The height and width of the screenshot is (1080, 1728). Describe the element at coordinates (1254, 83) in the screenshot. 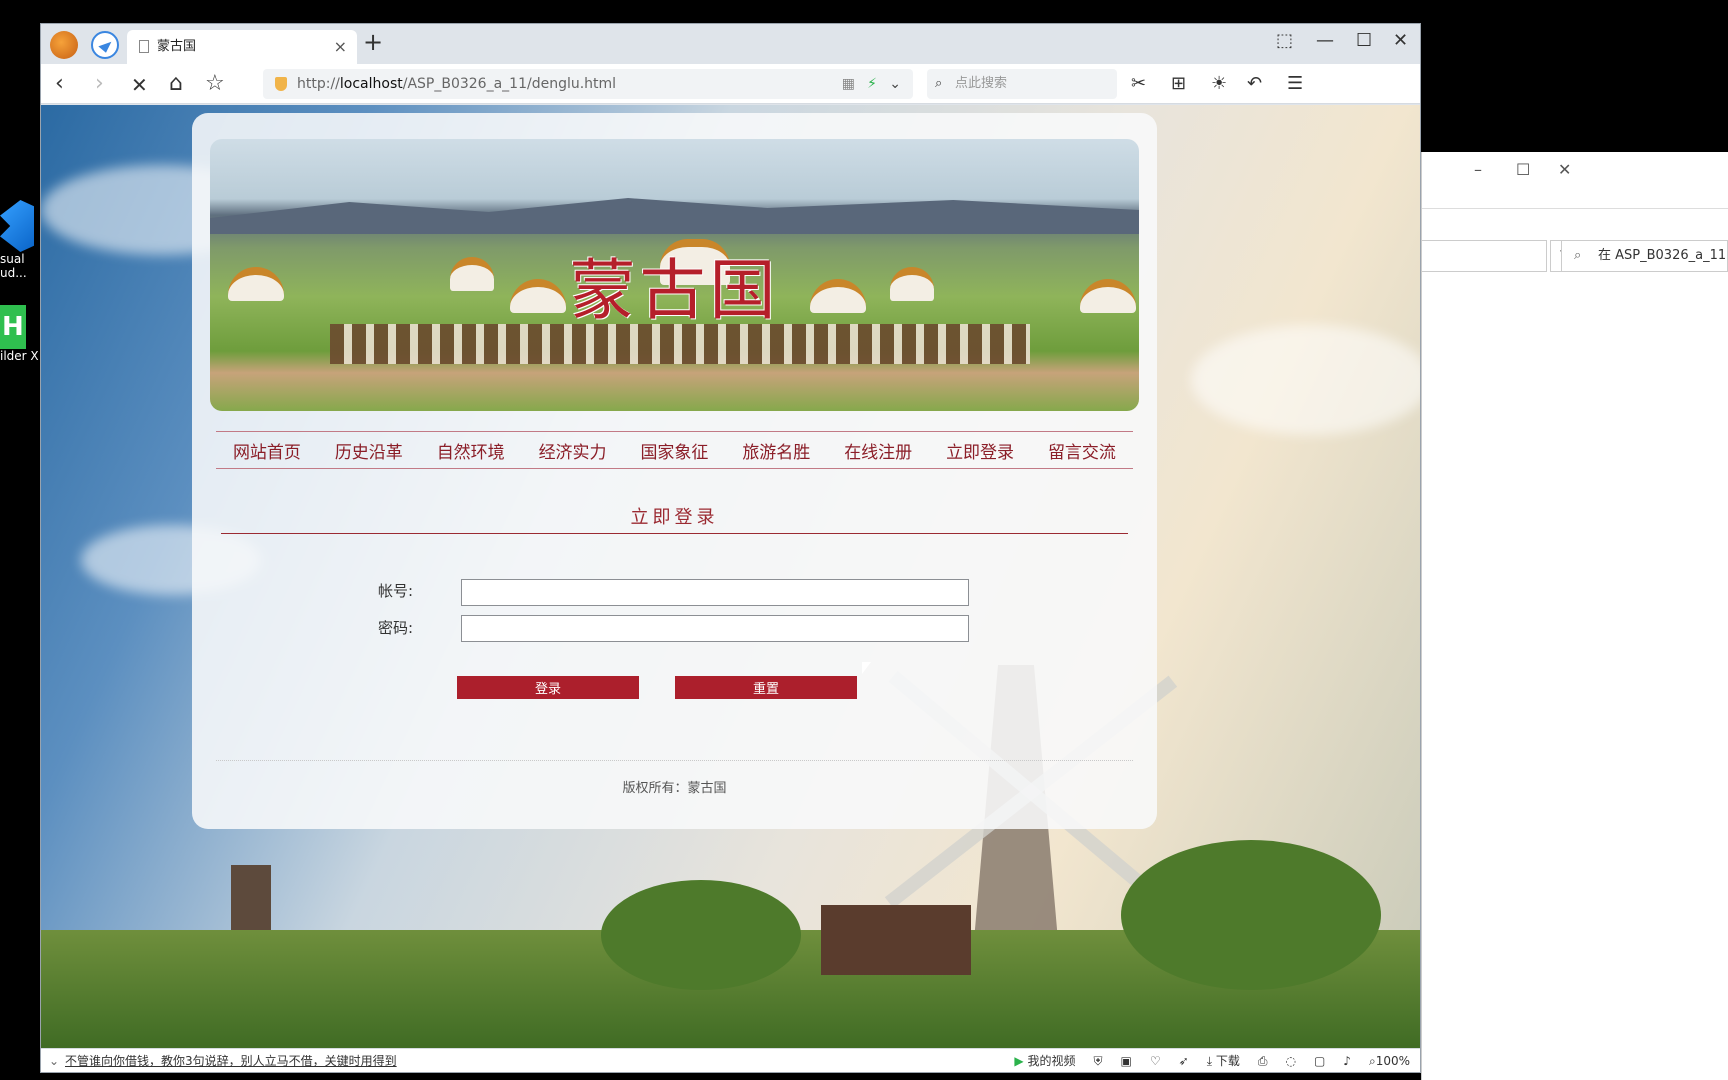

I see `undo-icon: ↶` at that location.